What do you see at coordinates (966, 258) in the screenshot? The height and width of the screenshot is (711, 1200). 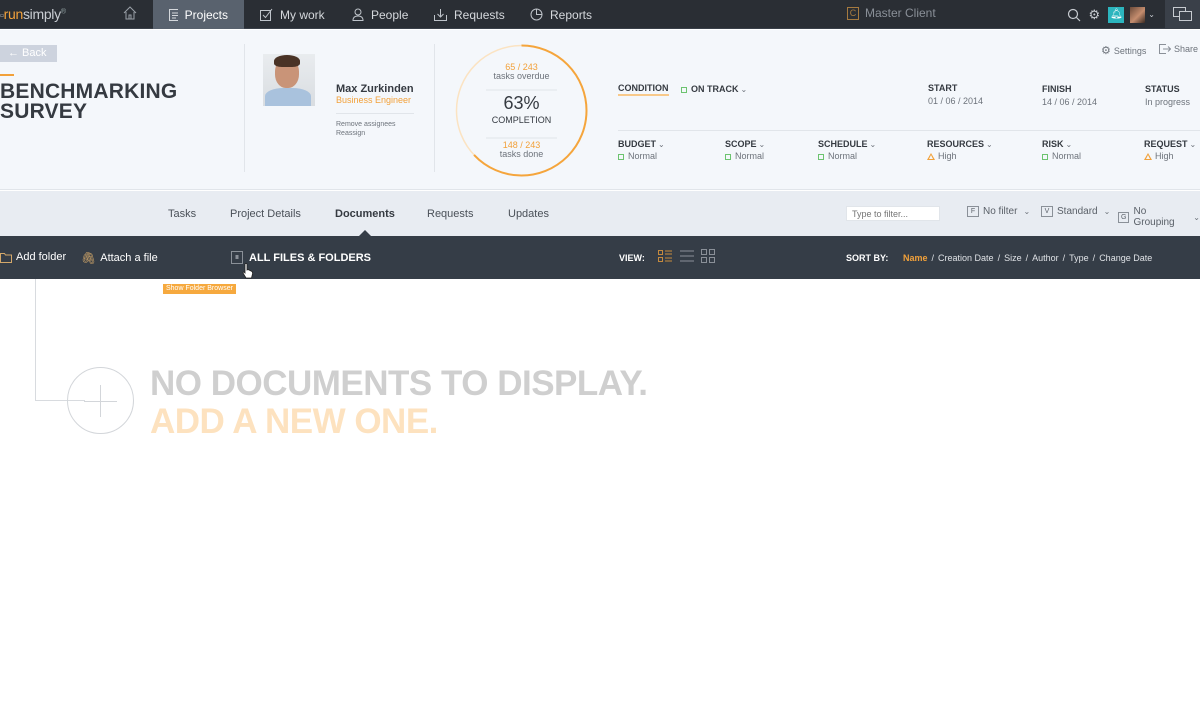 I see `sort-creation-date: Creation Date` at bounding box center [966, 258].